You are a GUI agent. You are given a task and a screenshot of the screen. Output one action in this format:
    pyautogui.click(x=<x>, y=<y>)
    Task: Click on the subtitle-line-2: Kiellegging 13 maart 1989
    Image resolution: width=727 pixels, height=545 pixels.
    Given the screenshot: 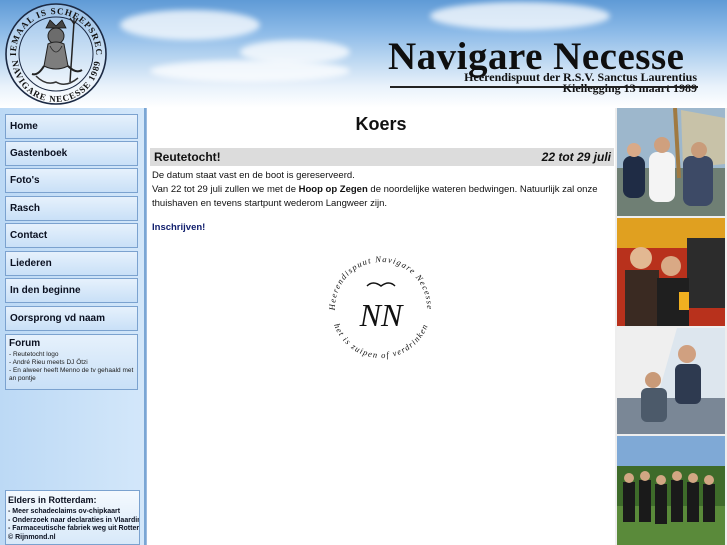 What is the action you would take?
    pyautogui.click(x=629, y=88)
    